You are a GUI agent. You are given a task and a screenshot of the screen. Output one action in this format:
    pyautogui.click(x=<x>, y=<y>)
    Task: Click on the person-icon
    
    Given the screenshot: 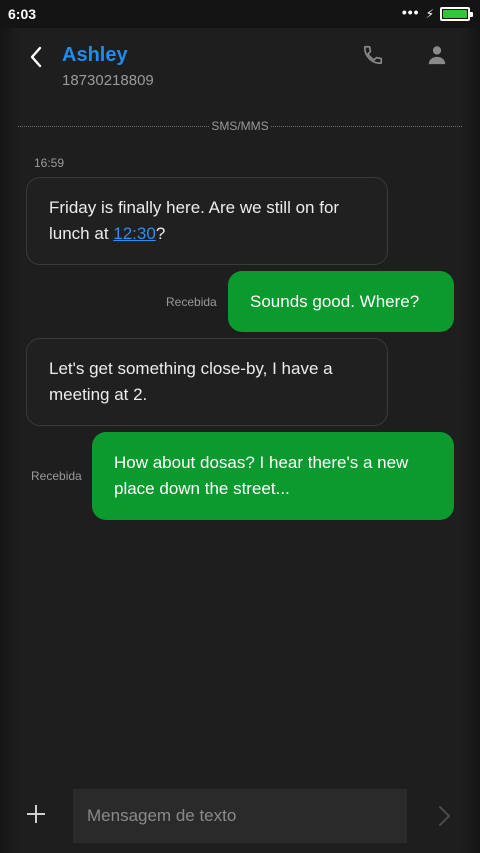 What is the action you would take?
    pyautogui.click(x=437, y=55)
    